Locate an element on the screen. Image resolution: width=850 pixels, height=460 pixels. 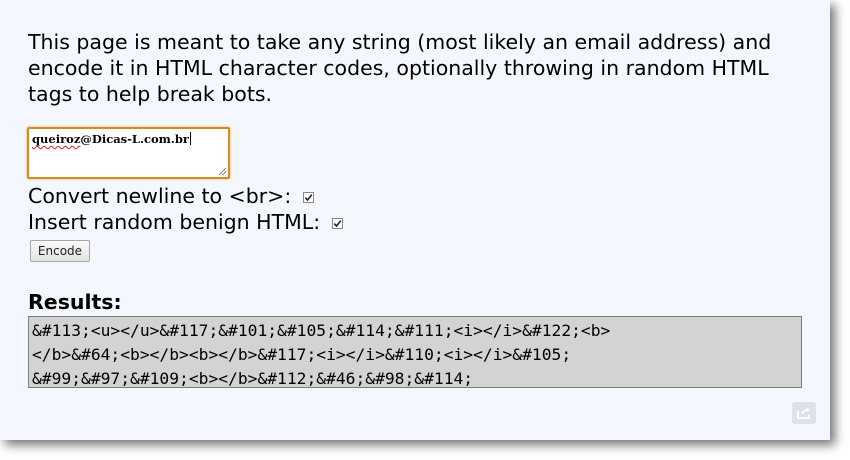
string-input: queiroz@Dicas-L.com.br is located at coordinates (128, 153).